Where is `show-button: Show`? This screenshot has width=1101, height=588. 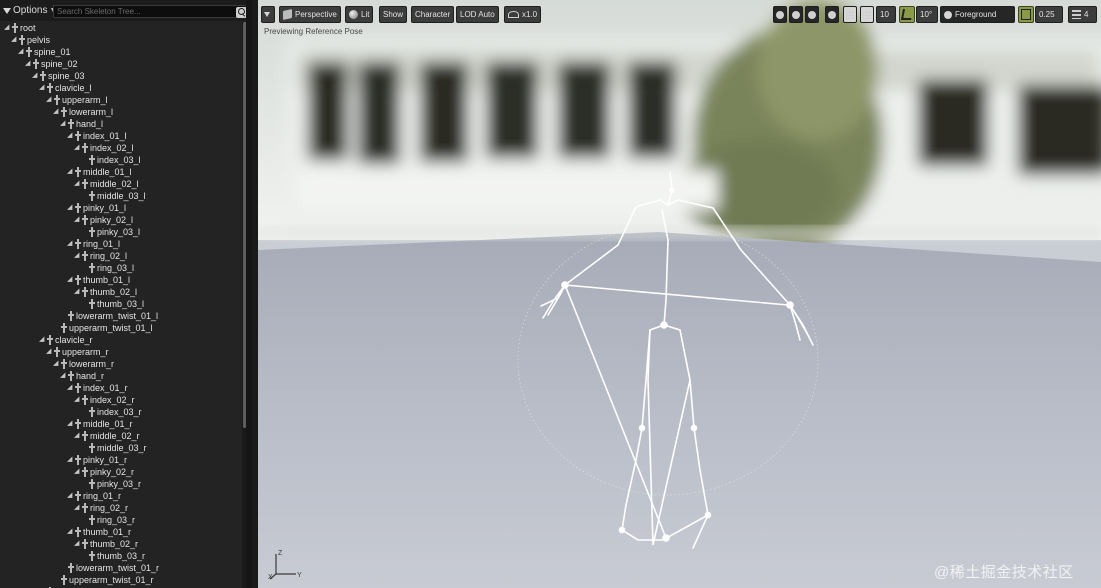
show-button: Show is located at coordinates (393, 14).